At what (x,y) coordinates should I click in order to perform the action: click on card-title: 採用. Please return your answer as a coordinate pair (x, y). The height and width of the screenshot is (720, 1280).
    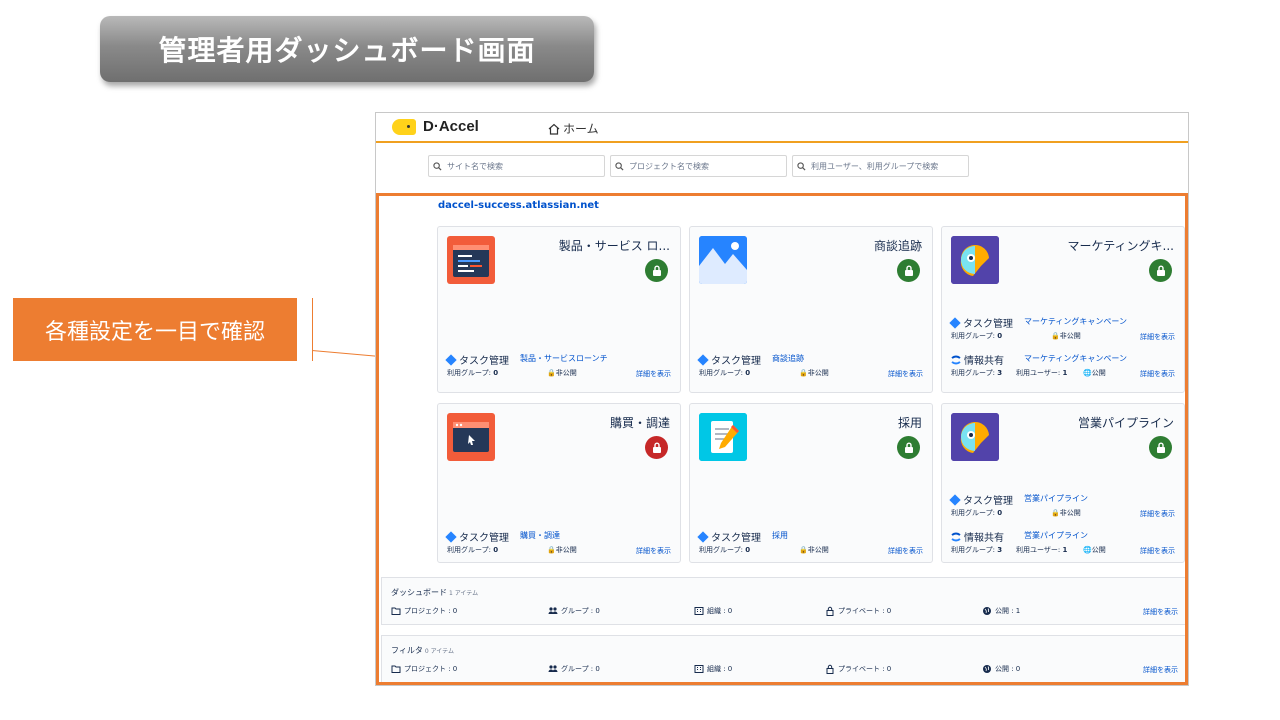
    Looking at the image, I should click on (909, 423).